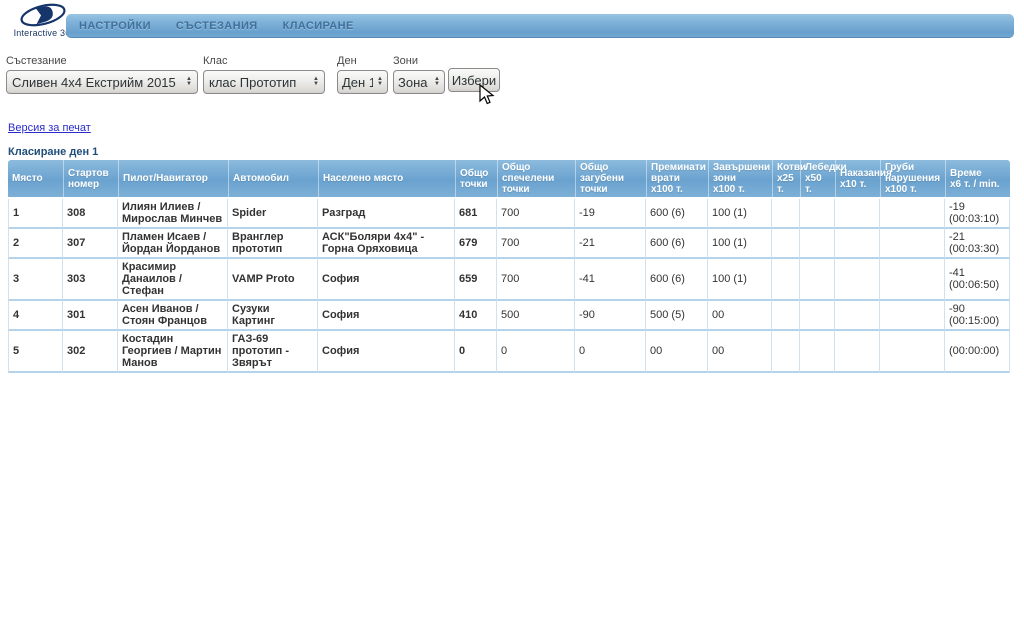  What do you see at coordinates (476, 280) in the screenshot?
I see `table-cell: 659` at bounding box center [476, 280].